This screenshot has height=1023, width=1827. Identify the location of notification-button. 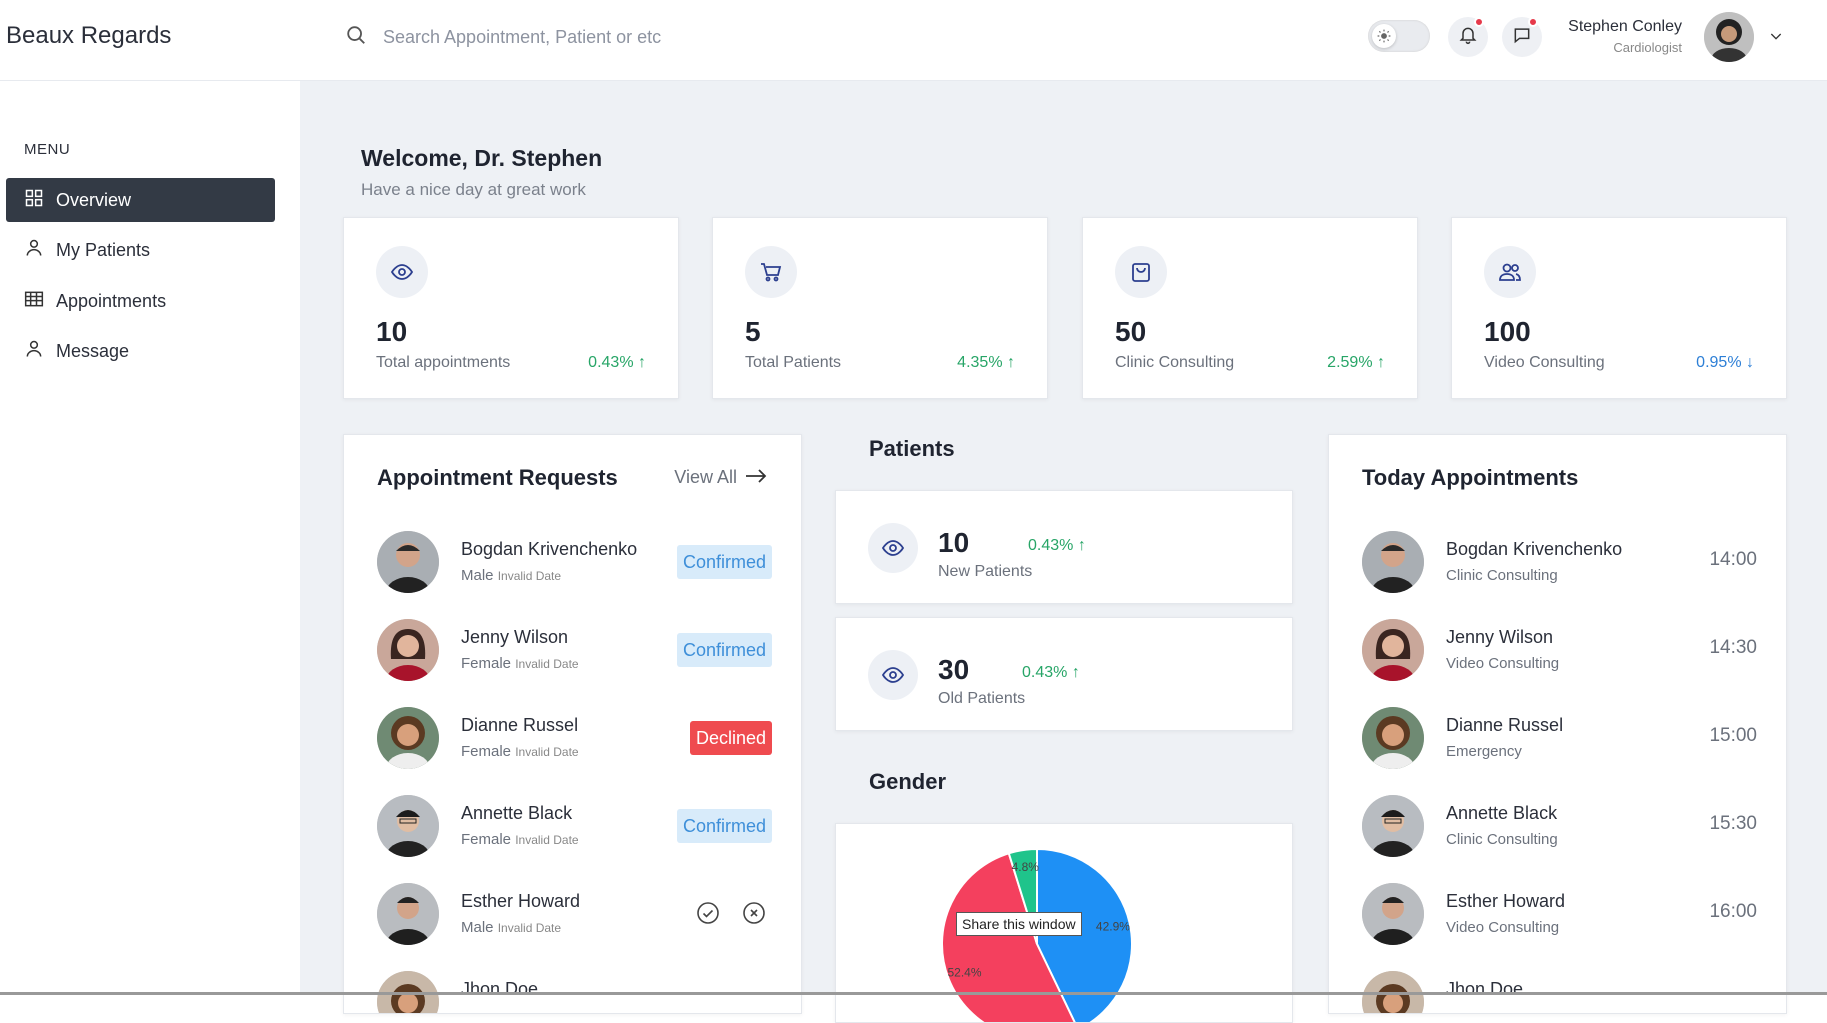
(1468, 37).